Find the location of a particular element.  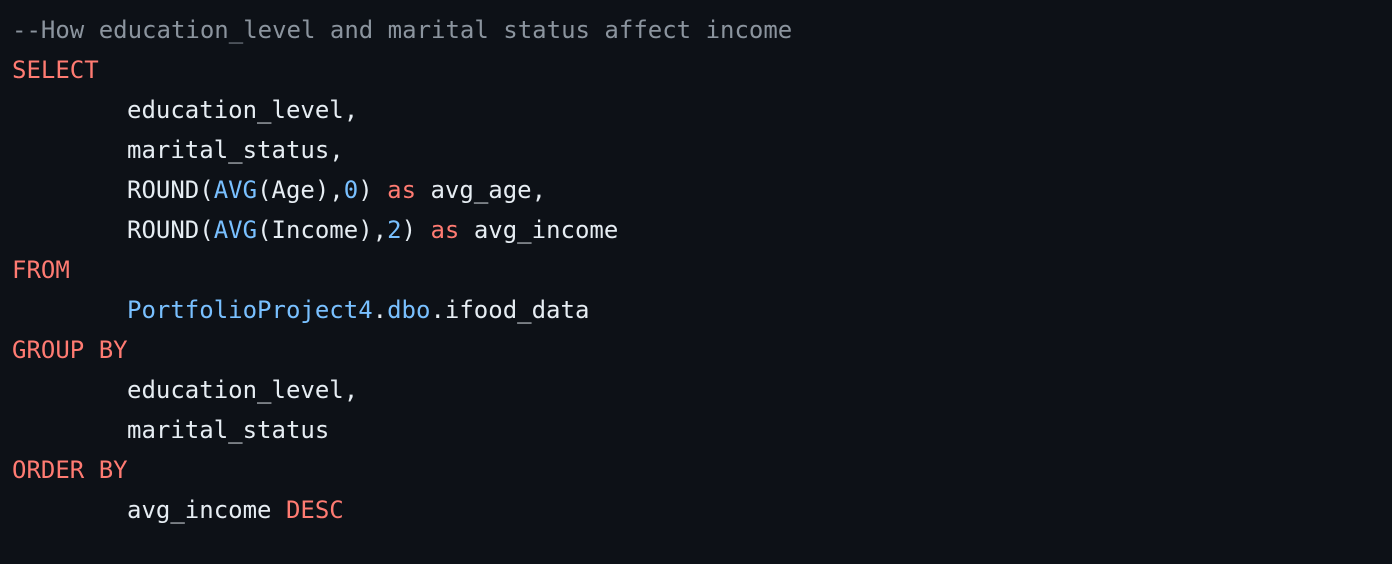

number-zero: 0 is located at coordinates (351, 190).